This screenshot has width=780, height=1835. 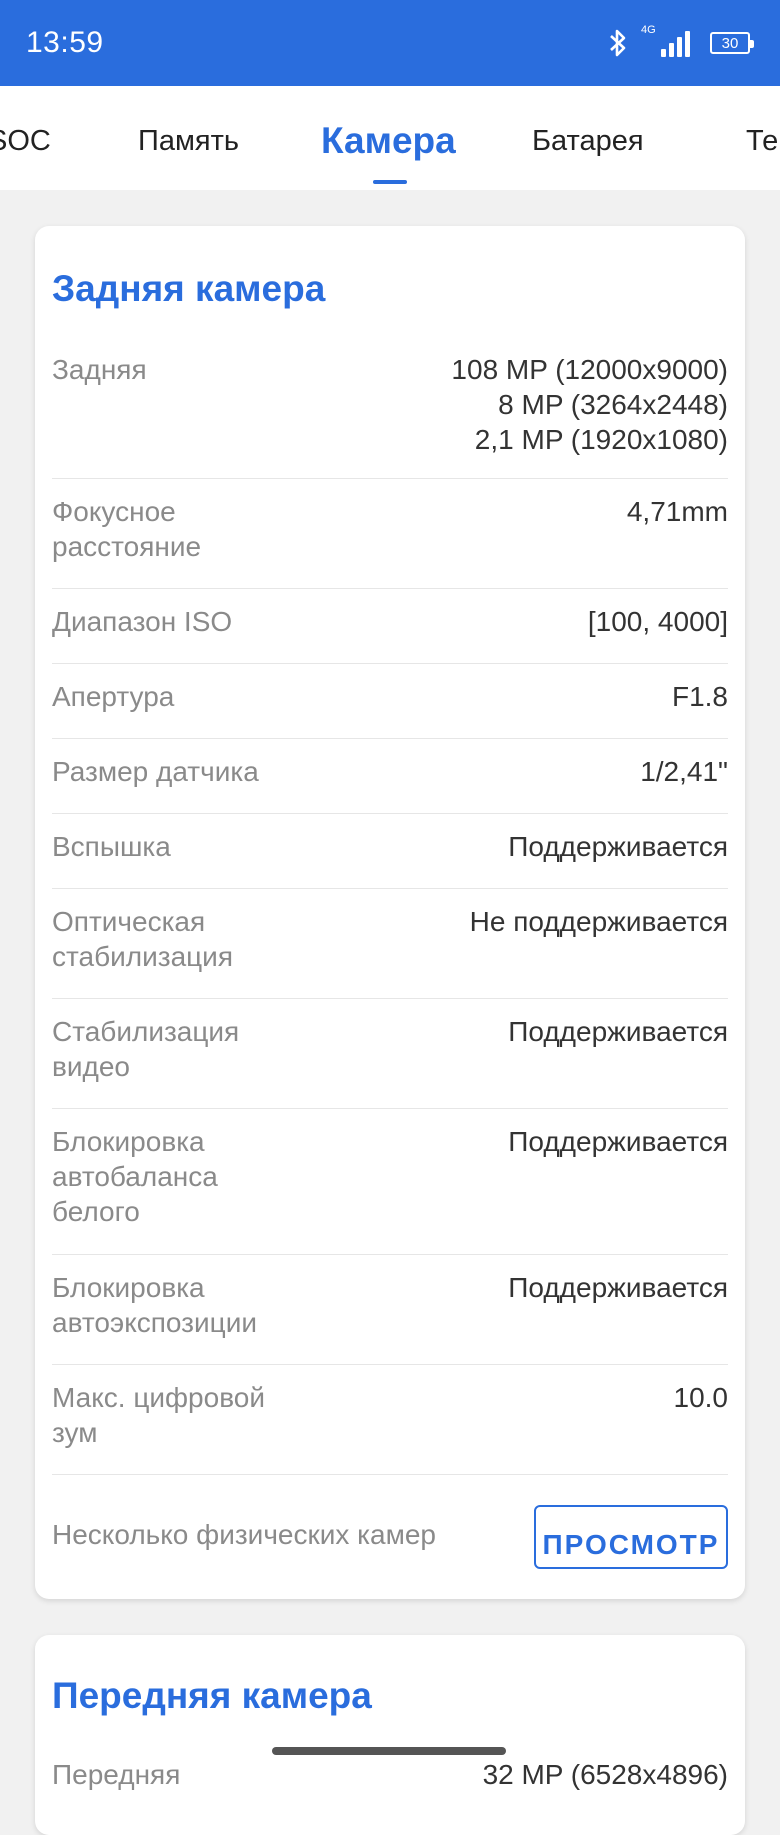 What do you see at coordinates (390, 701) in the screenshot?
I see `spec-row-aperture: Апертура F1.8` at bounding box center [390, 701].